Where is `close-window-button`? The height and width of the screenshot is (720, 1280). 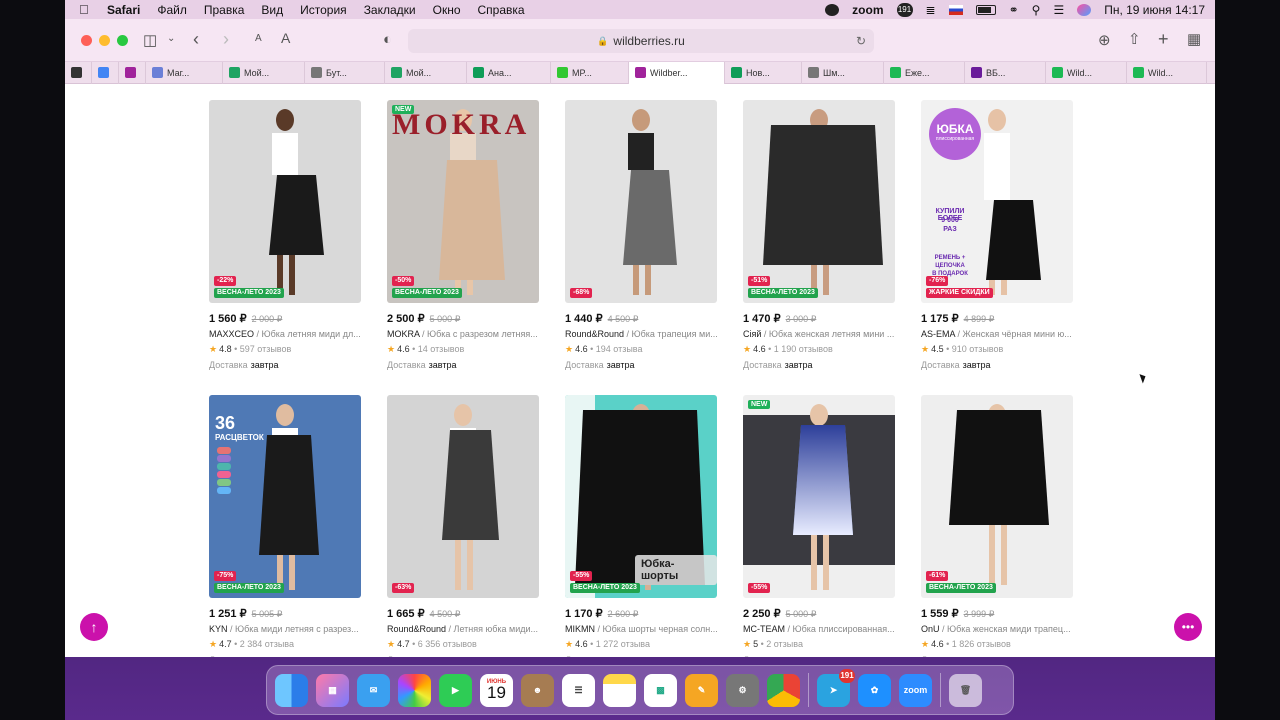
close-window-button is located at coordinates (86, 40).